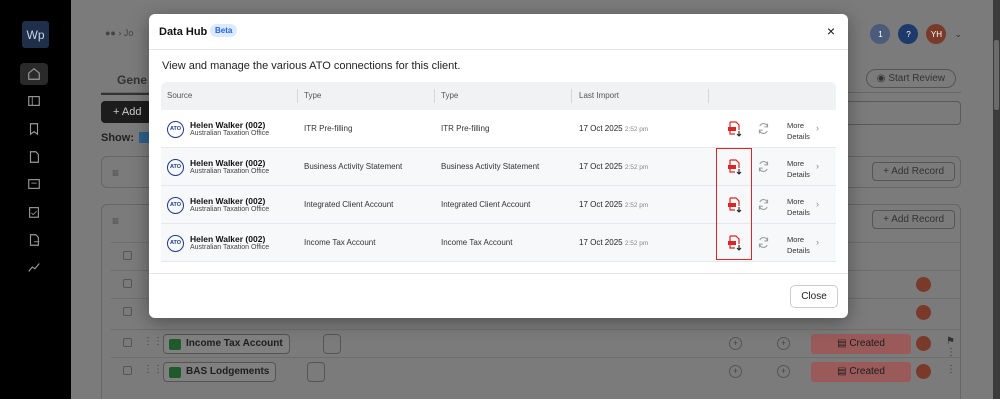 The height and width of the screenshot is (399, 1000). What do you see at coordinates (117, 138) in the screenshot?
I see `show-label: Show:` at bounding box center [117, 138].